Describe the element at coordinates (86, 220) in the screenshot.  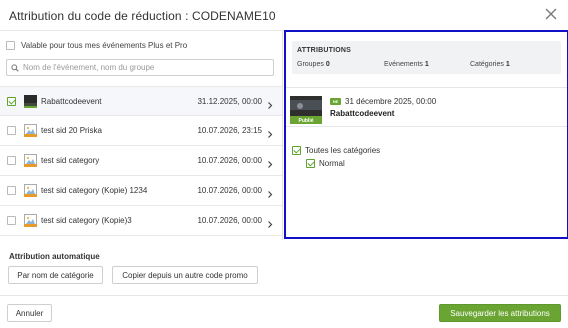
I see `event-name: test sid category (Kopie)3` at that location.